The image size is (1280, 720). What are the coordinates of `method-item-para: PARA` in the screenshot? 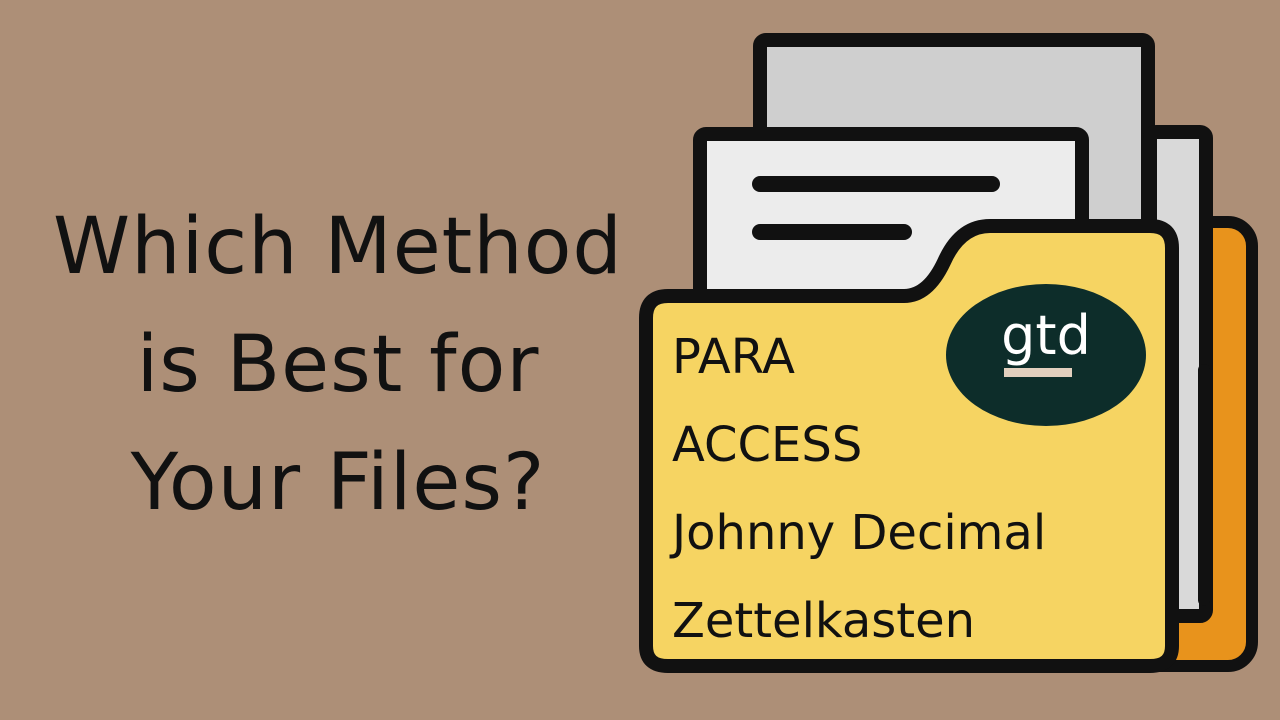 It's located at (733, 357).